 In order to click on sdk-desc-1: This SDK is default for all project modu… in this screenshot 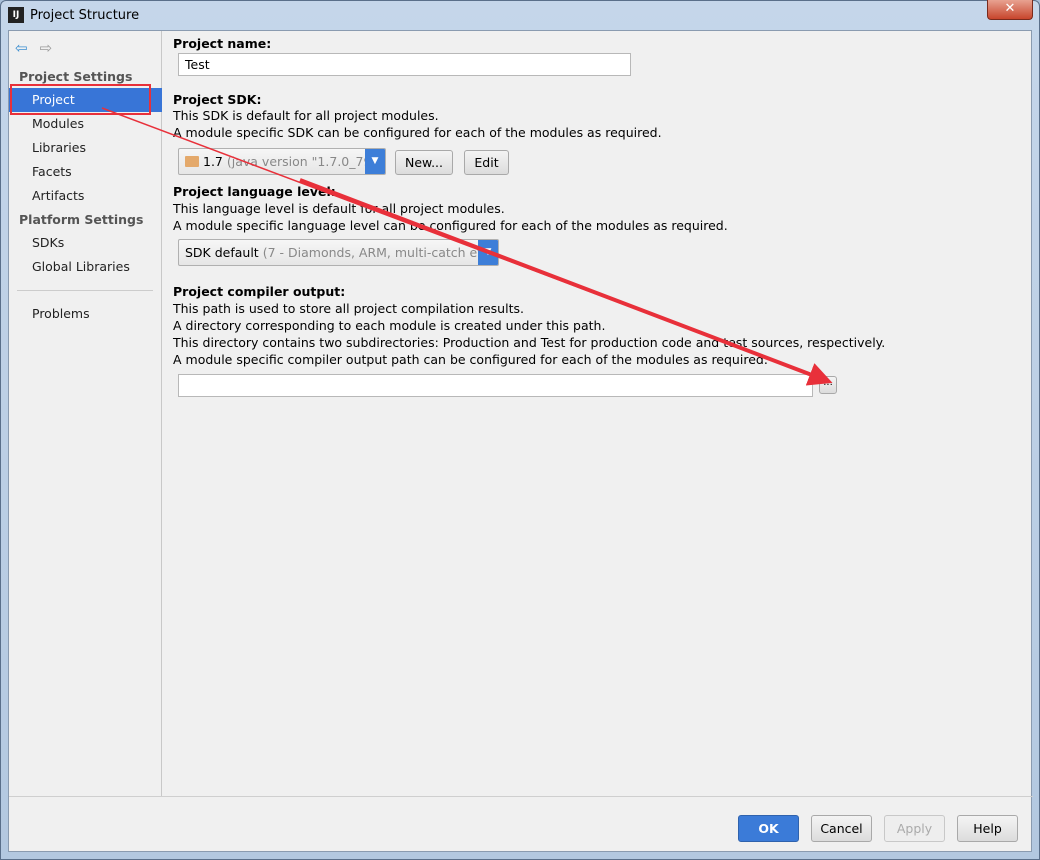, I will do `click(306, 115)`.